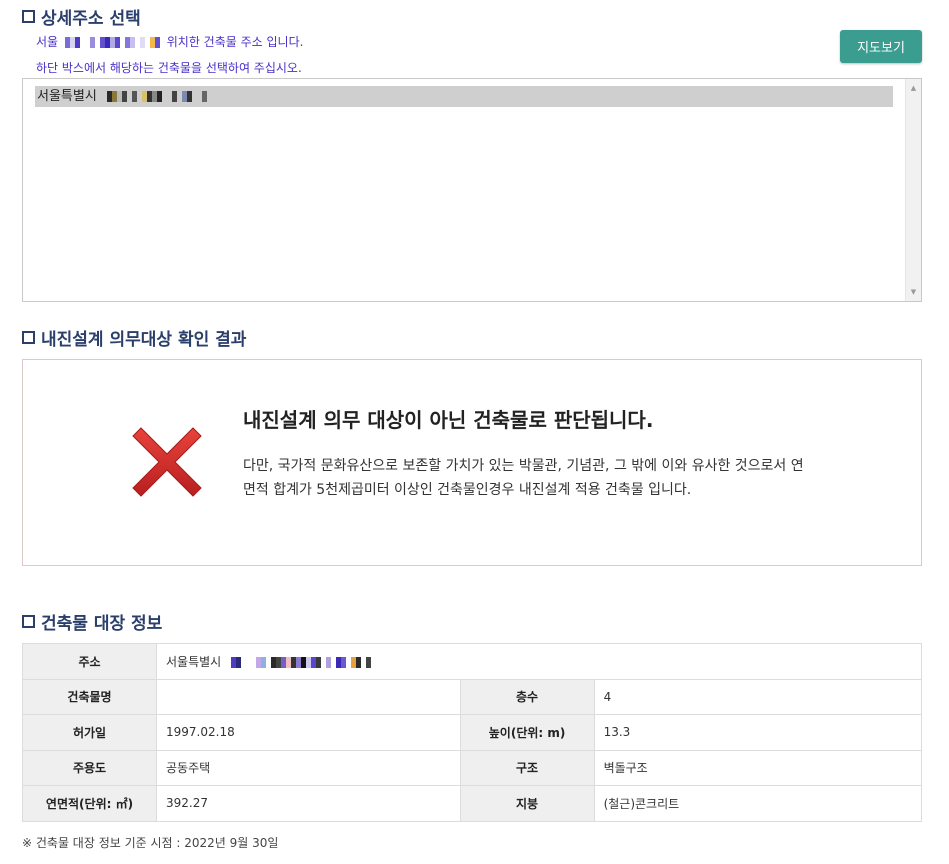 Image resolution: width=949 pixels, height=864 pixels. Describe the element at coordinates (47, 42) in the screenshot. I see `guide-prefix: 서울` at that location.